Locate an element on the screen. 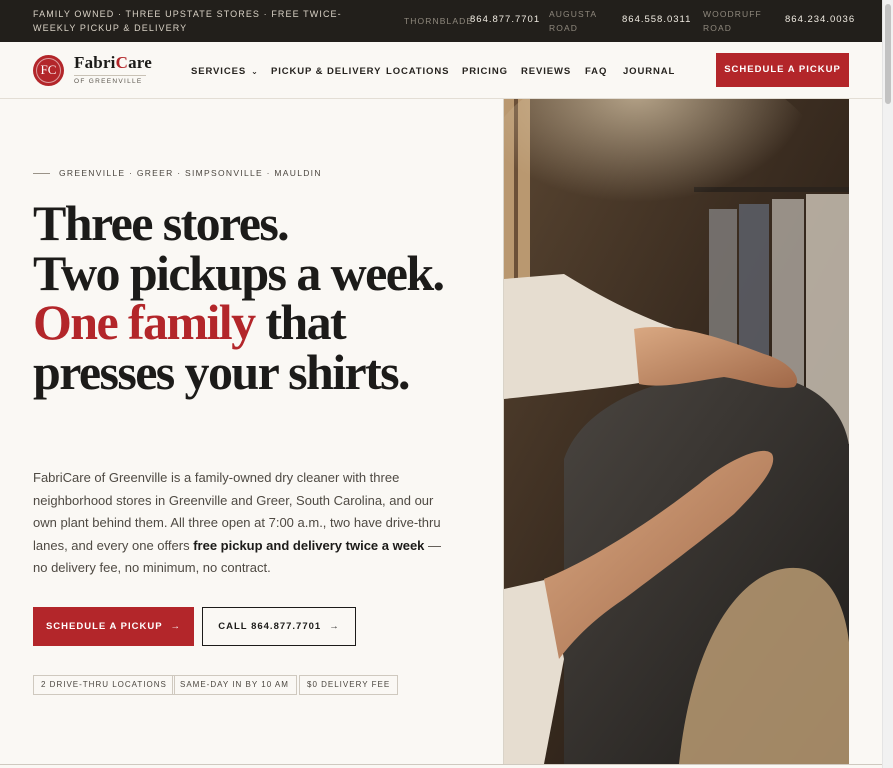 The image size is (893, 768). headline-accent: One family is located at coordinates (144, 322).